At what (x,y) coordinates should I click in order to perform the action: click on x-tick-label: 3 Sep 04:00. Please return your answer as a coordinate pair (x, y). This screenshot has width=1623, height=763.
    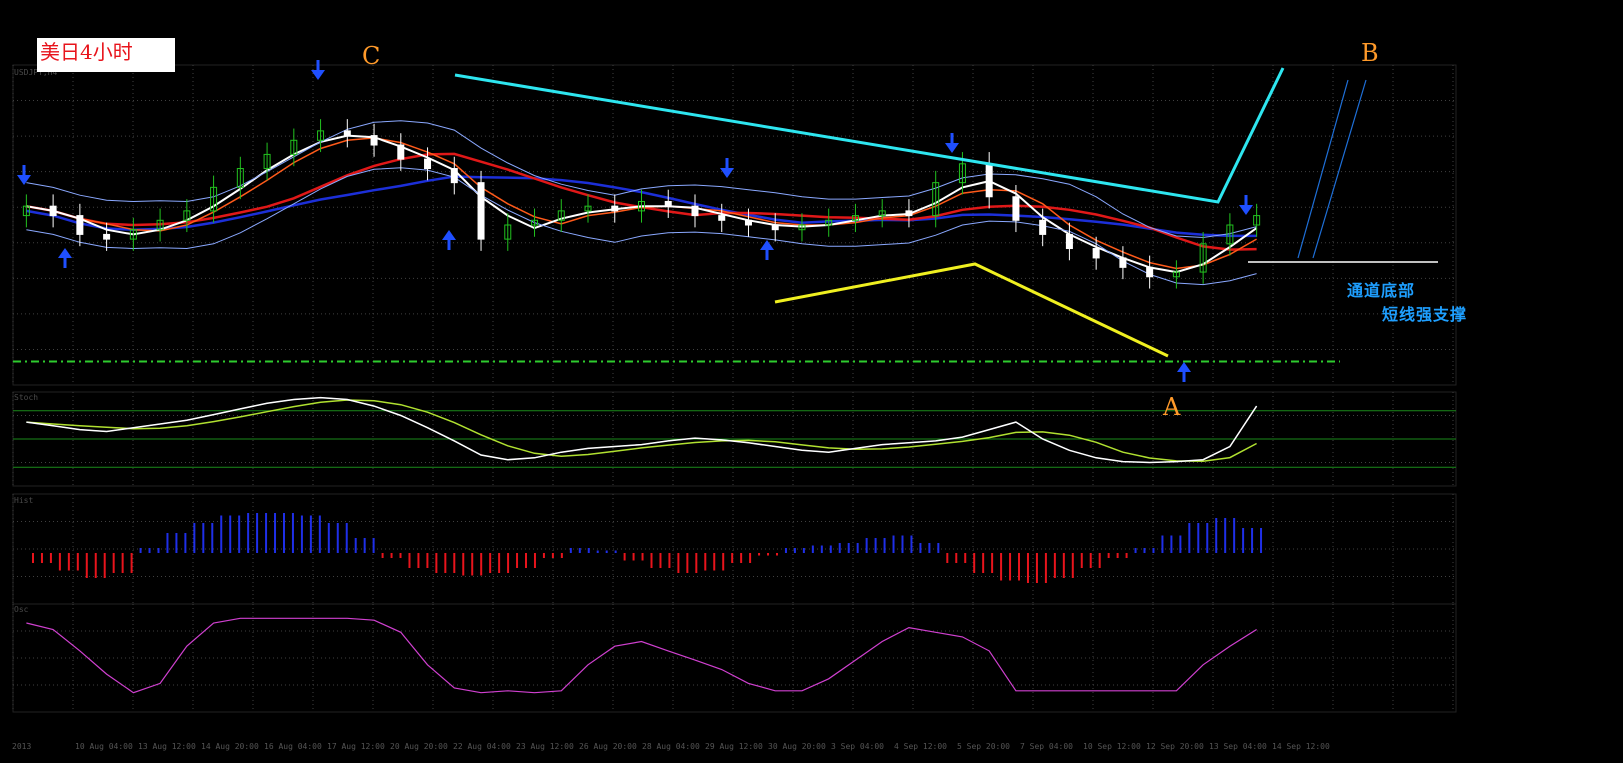
    Looking at the image, I should click on (857, 746).